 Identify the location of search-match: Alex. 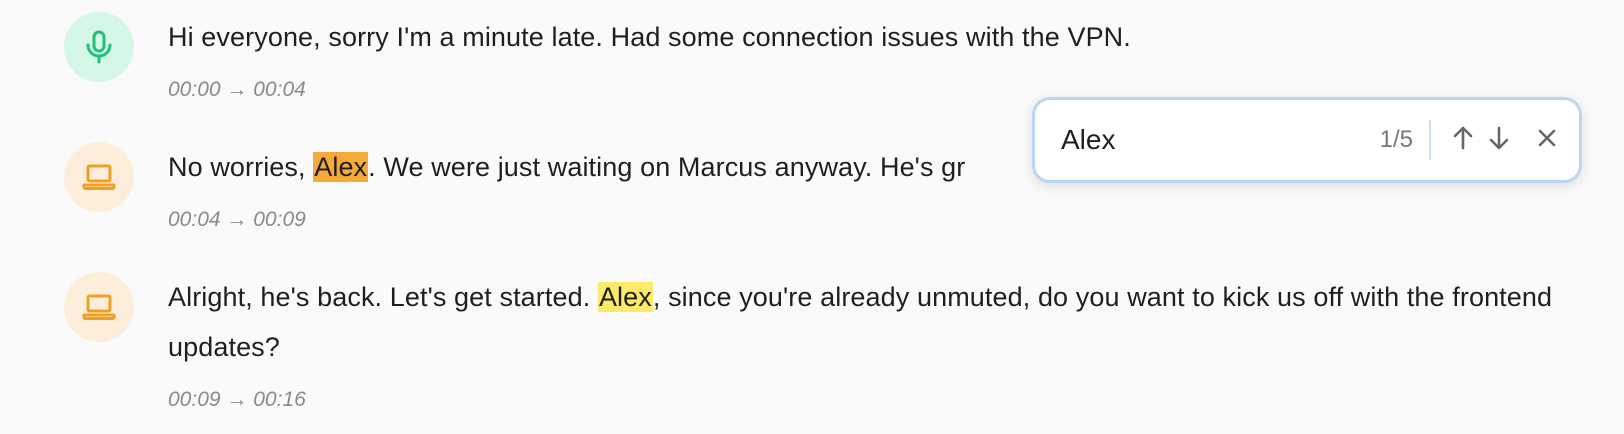
(625, 297).